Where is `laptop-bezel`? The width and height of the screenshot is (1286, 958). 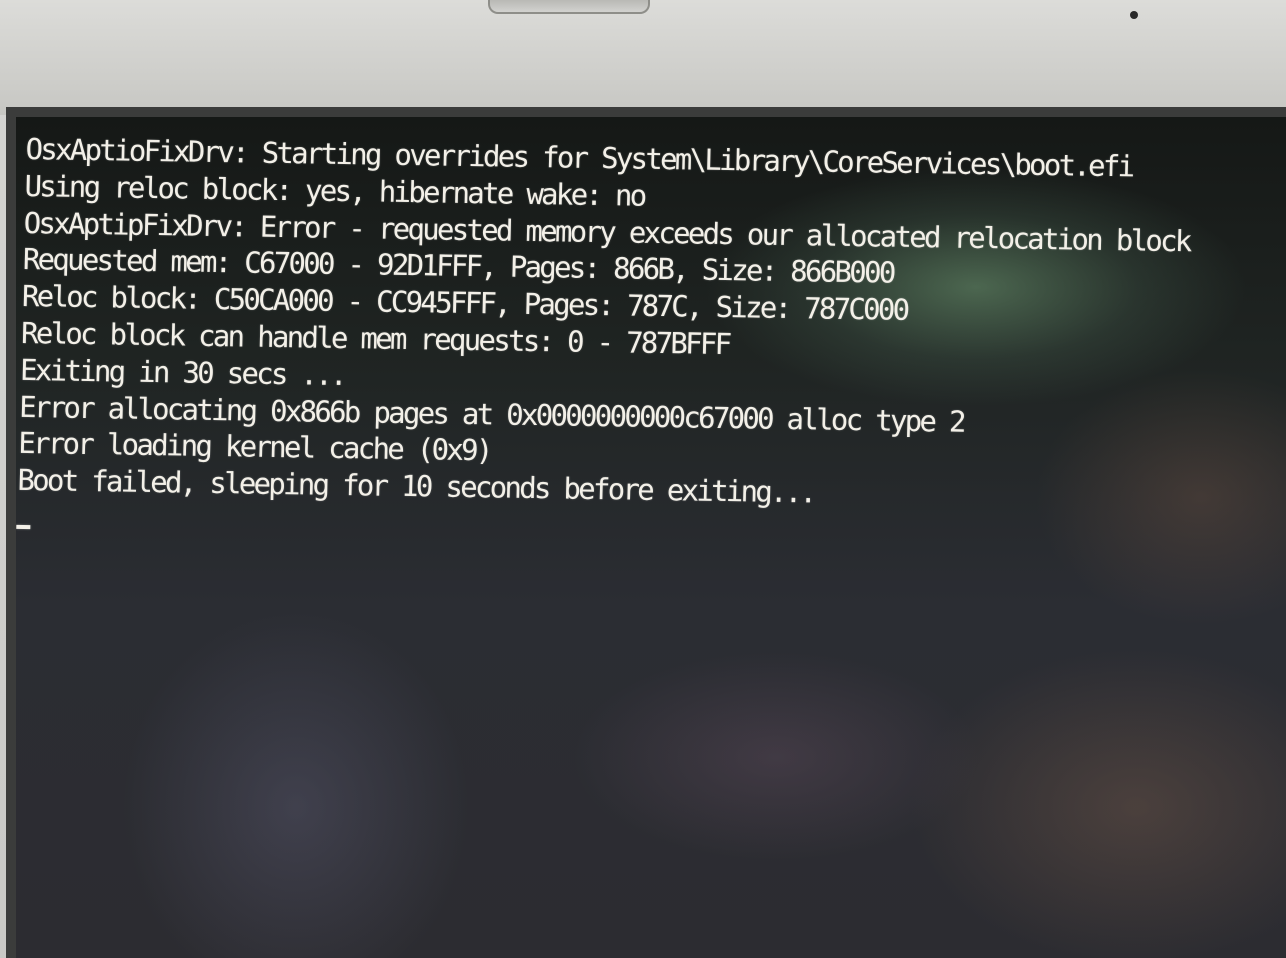
laptop-bezel is located at coordinates (643, 57).